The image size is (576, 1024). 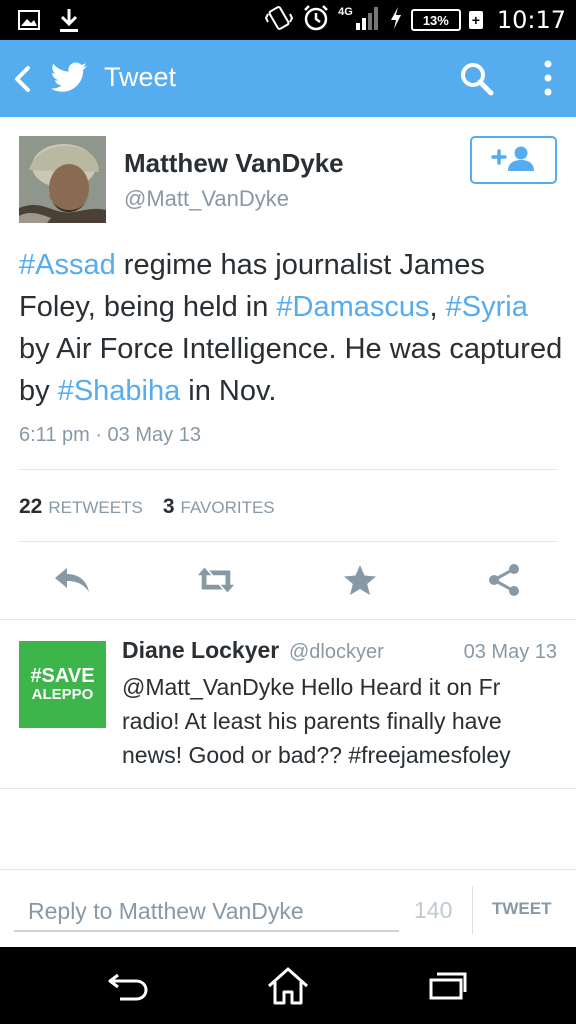 What do you see at coordinates (140, 77) in the screenshot?
I see `app-bar-title: Tweet` at bounding box center [140, 77].